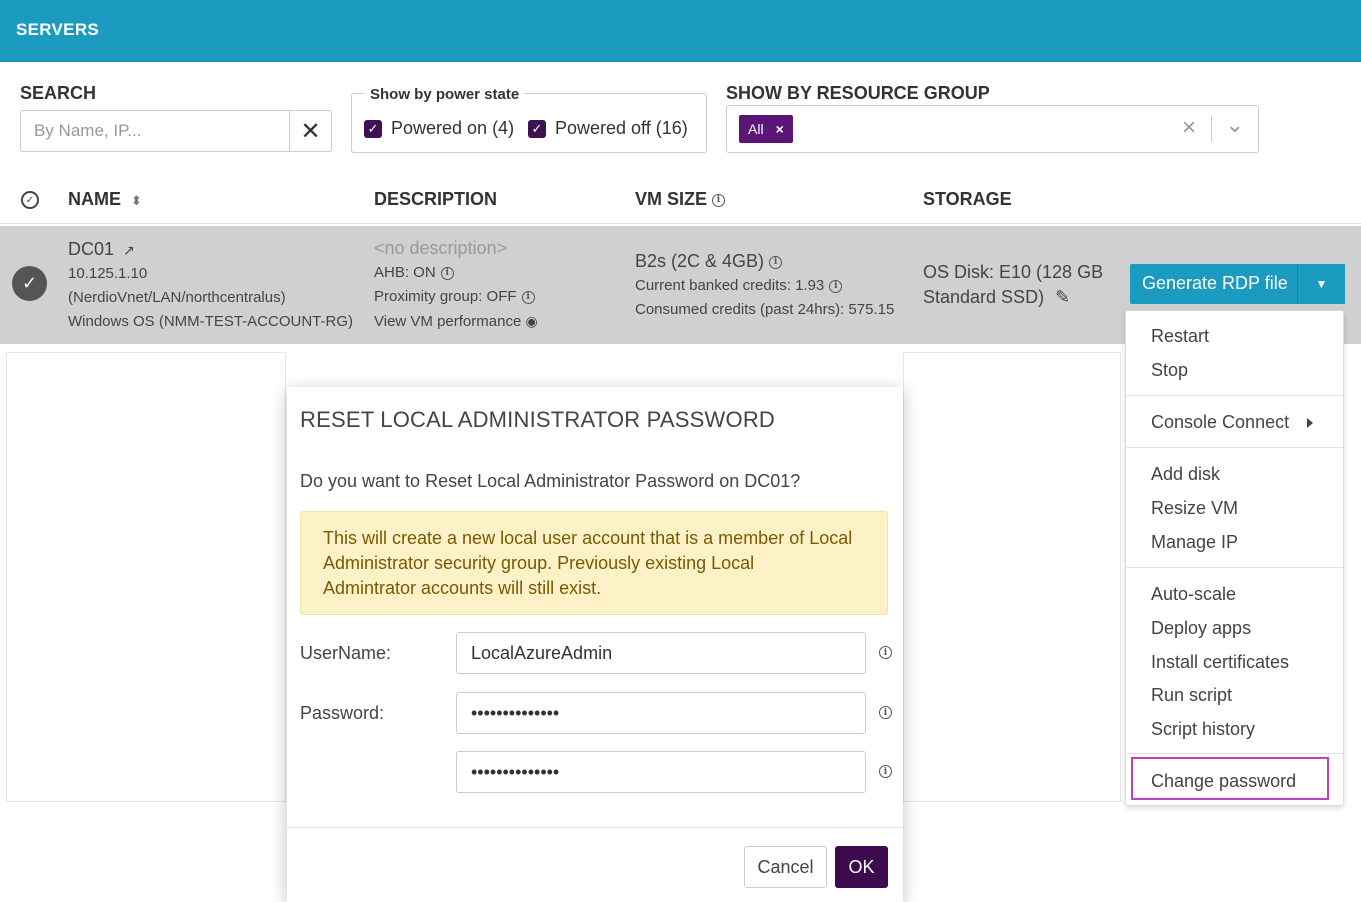 Image resolution: width=1361 pixels, height=902 pixels. What do you see at coordinates (1013, 272) in the screenshot?
I see `storage-line-1: OS Disk: E10 (128 GB` at bounding box center [1013, 272].